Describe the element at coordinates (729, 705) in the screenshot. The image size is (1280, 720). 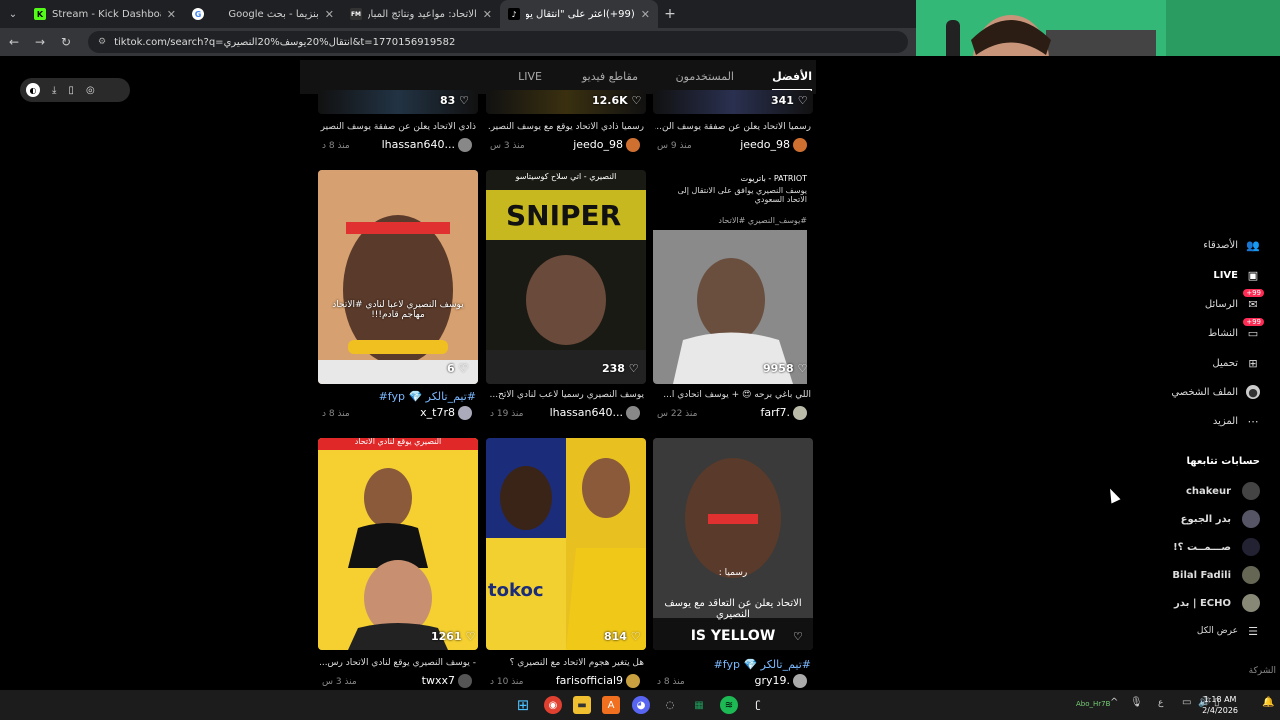
I see `spotify-icon: ≋` at that location.